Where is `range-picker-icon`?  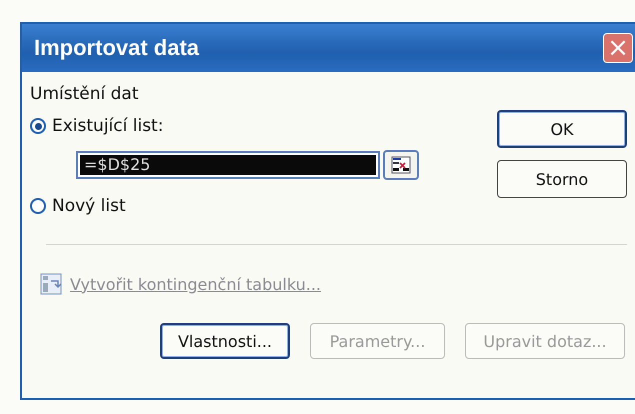 range-picker-icon is located at coordinates (401, 165).